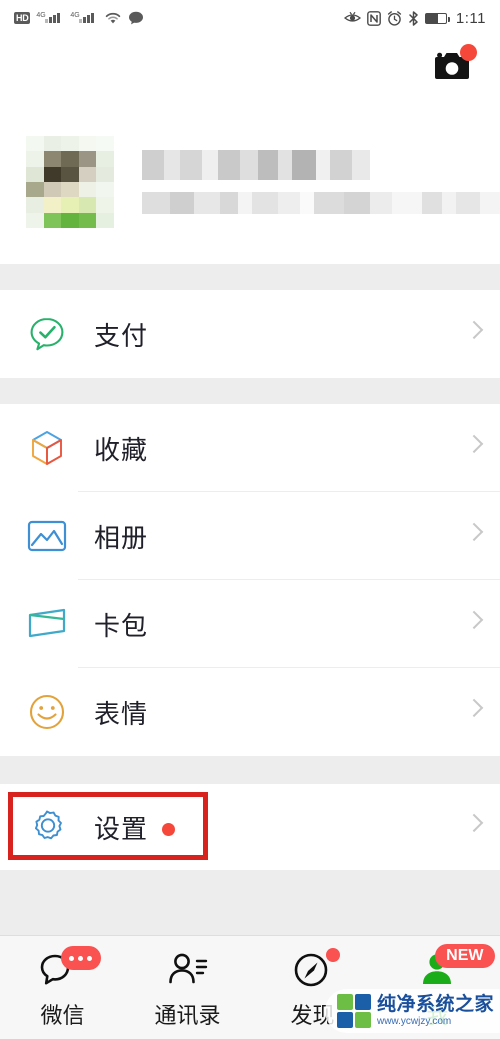 The width and height of the screenshot is (500, 1039). I want to click on row-settings: 设置, so click(250, 827).